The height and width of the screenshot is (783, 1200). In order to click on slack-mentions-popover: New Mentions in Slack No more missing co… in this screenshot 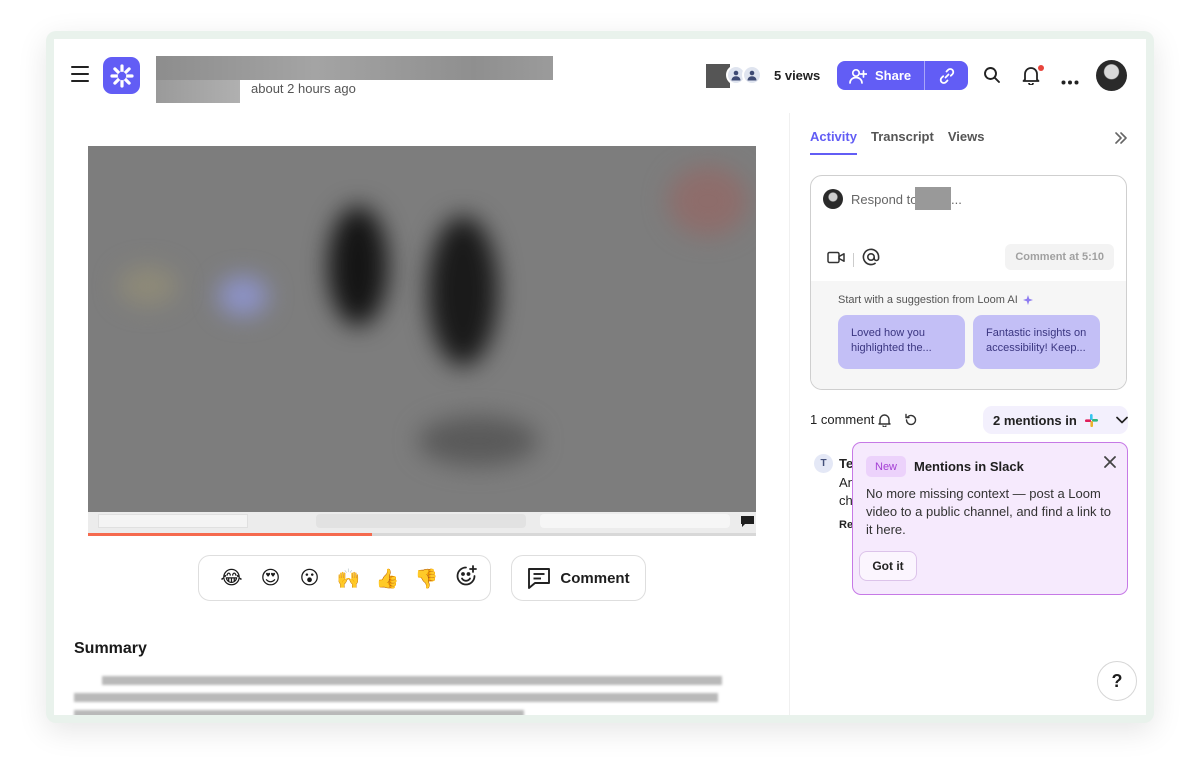, I will do `click(990, 518)`.